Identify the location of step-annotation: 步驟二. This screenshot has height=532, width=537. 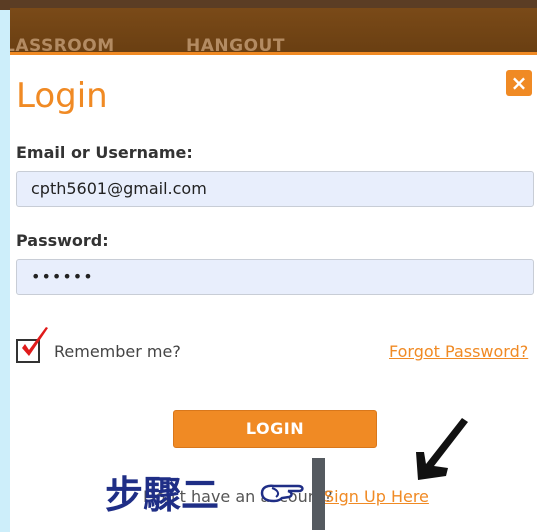
(162, 495).